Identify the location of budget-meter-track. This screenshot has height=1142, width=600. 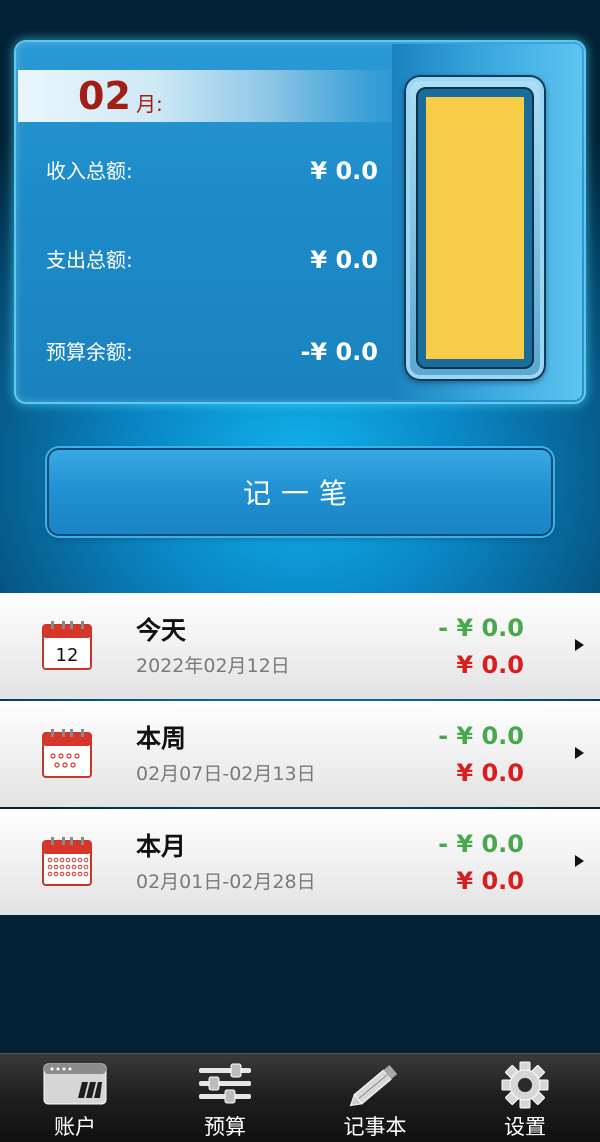
(475, 228).